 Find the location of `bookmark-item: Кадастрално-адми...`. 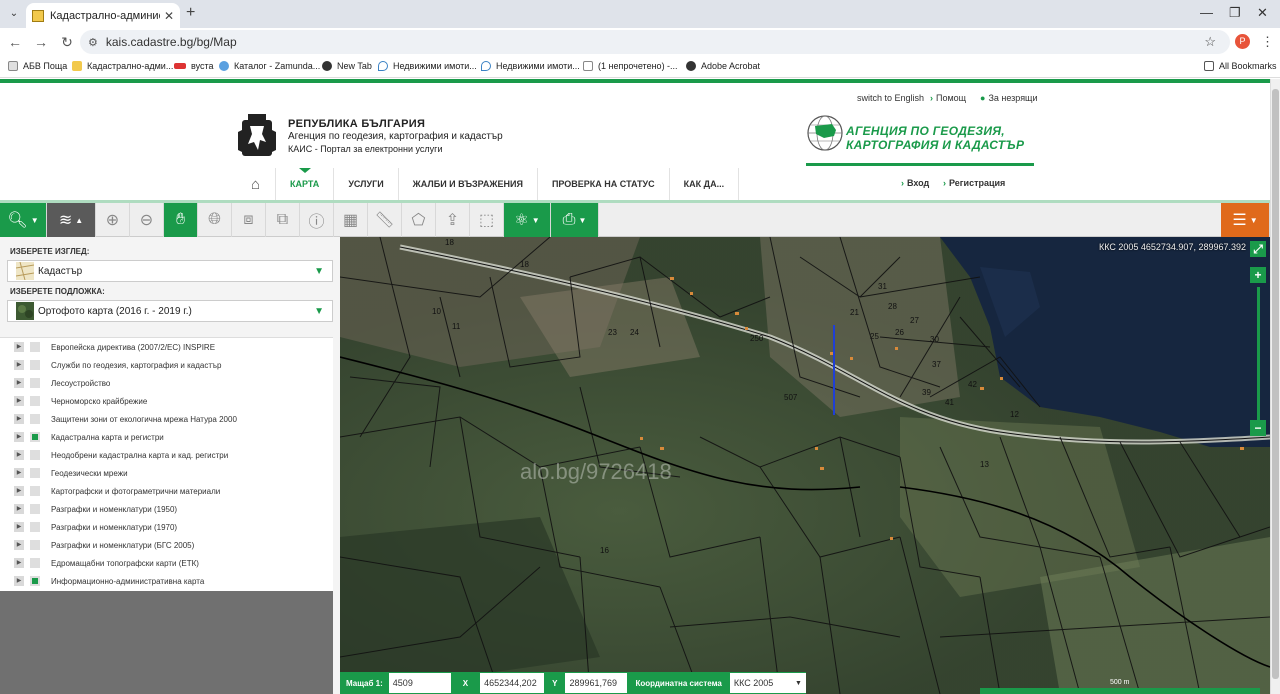

bookmark-item: Кадастрално-адми... is located at coordinates (122, 66).